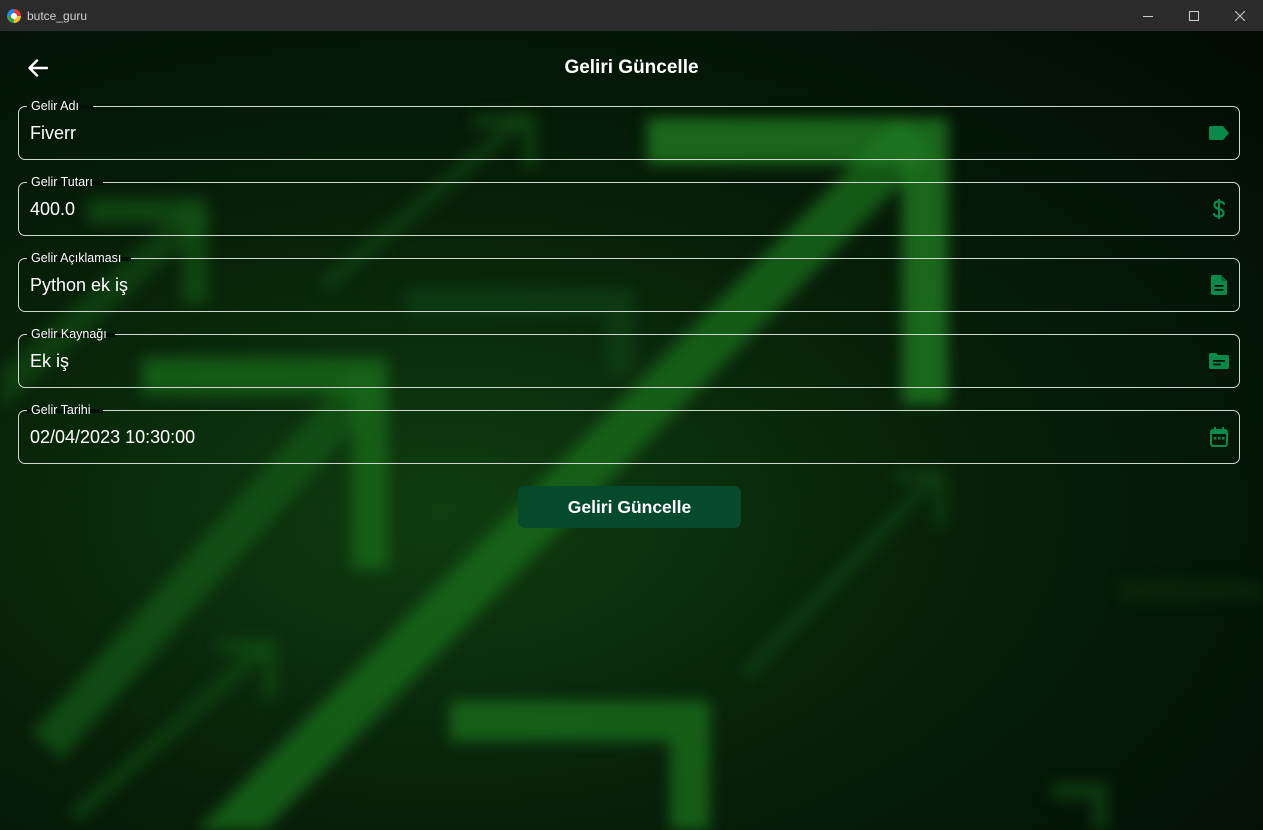  What do you see at coordinates (1219, 437) in the screenshot?
I see `calendar-icon` at bounding box center [1219, 437].